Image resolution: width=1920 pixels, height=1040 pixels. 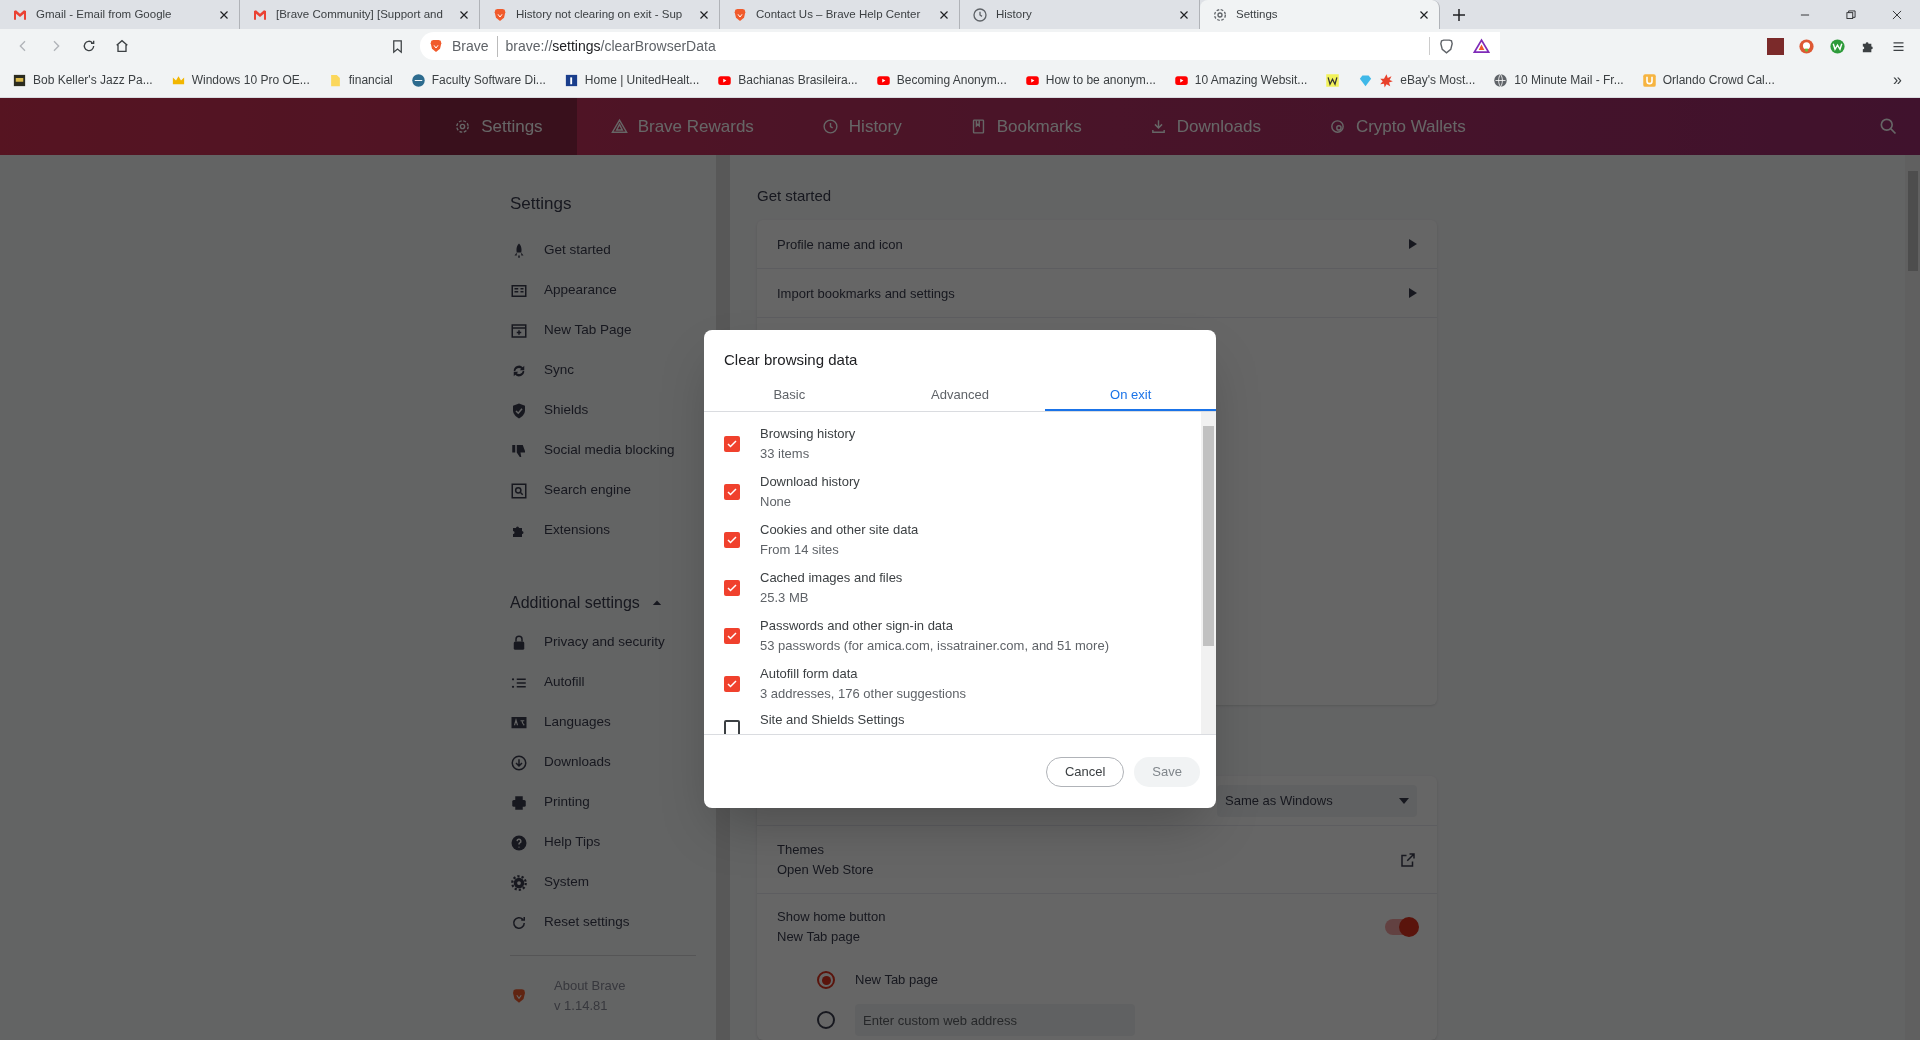 What do you see at coordinates (785, 454) in the screenshot?
I see `option-detail: 33 items` at bounding box center [785, 454].